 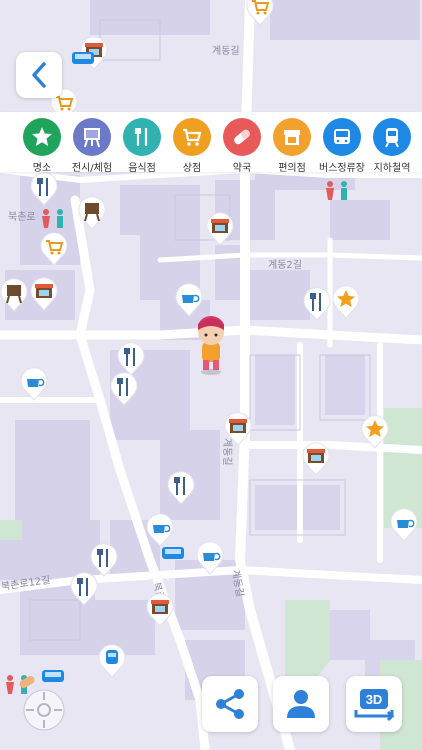 I want to click on category-filter-bar: 명소 전시/체험 음식점 상점 약국 편의점 버스정류장 지하철역, so click(x=211, y=143).